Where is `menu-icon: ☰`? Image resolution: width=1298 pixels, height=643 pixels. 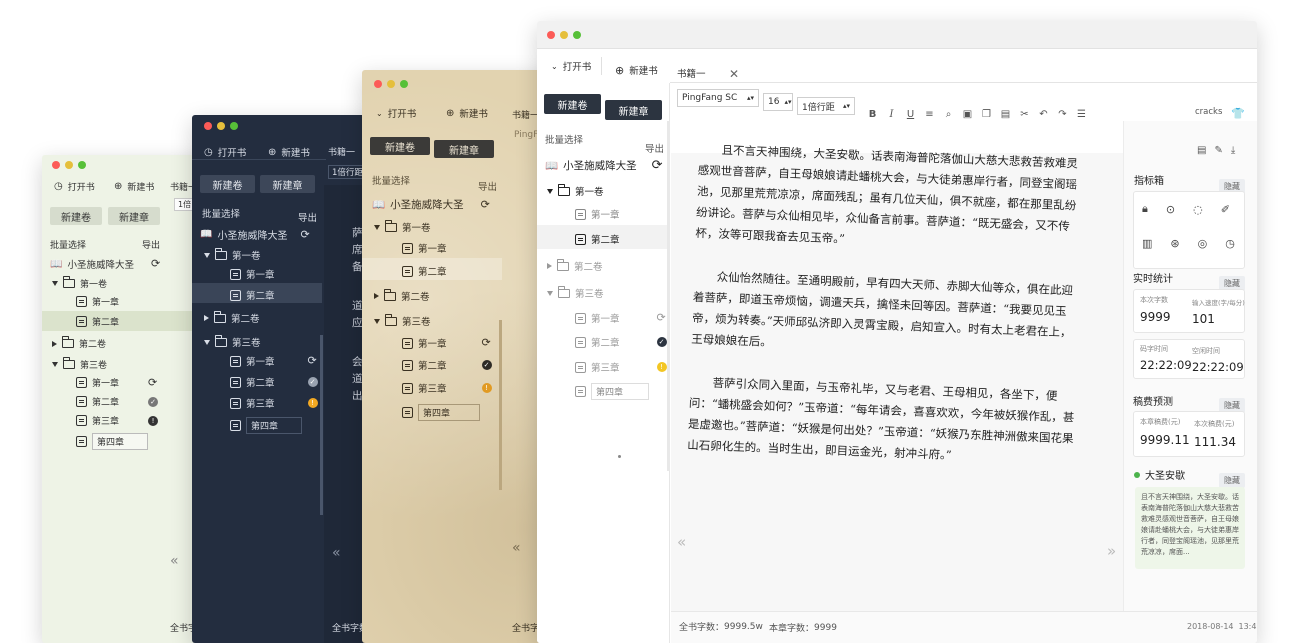 menu-icon: ☰ is located at coordinates (1081, 114).